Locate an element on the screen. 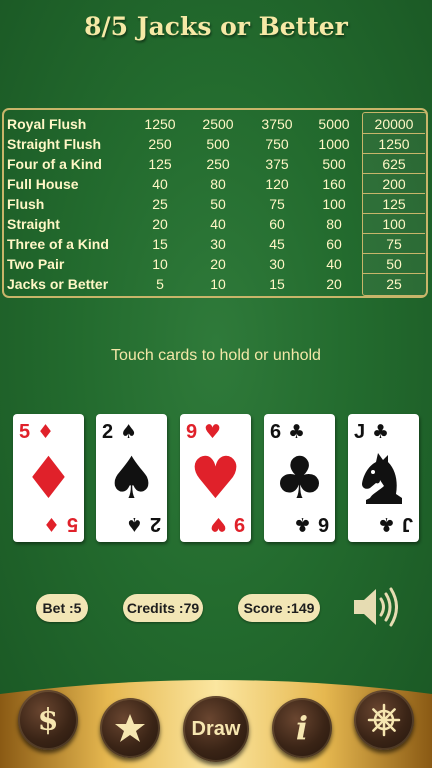 The height and width of the screenshot is (768, 432). payout-3: 120 is located at coordinates (277, 184).